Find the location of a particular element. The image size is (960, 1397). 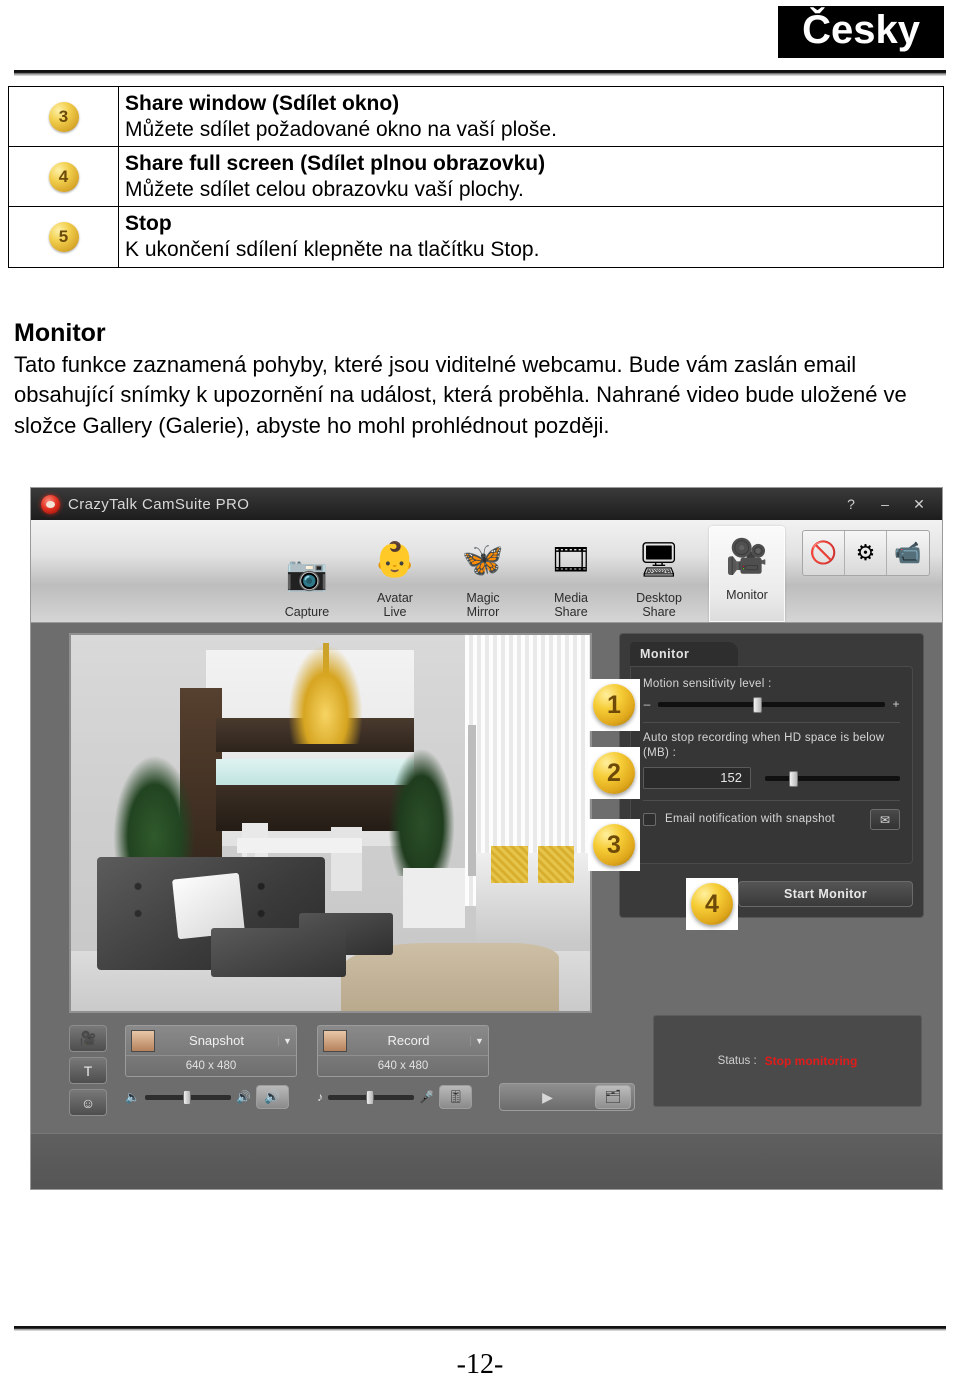

tab-media-share: 🎞 Media Share is located at coordinates (571, 575).